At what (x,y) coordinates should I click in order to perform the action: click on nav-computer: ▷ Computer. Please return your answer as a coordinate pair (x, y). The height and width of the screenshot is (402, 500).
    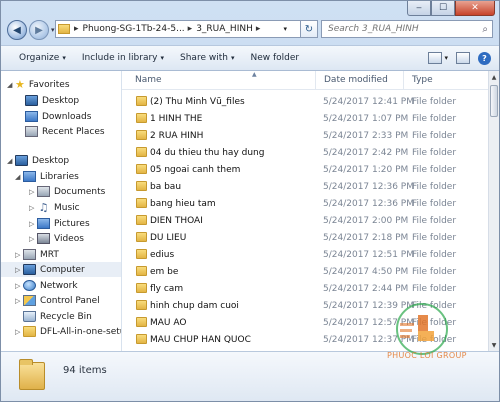
    Looking at the image, I should click on (61, 269).